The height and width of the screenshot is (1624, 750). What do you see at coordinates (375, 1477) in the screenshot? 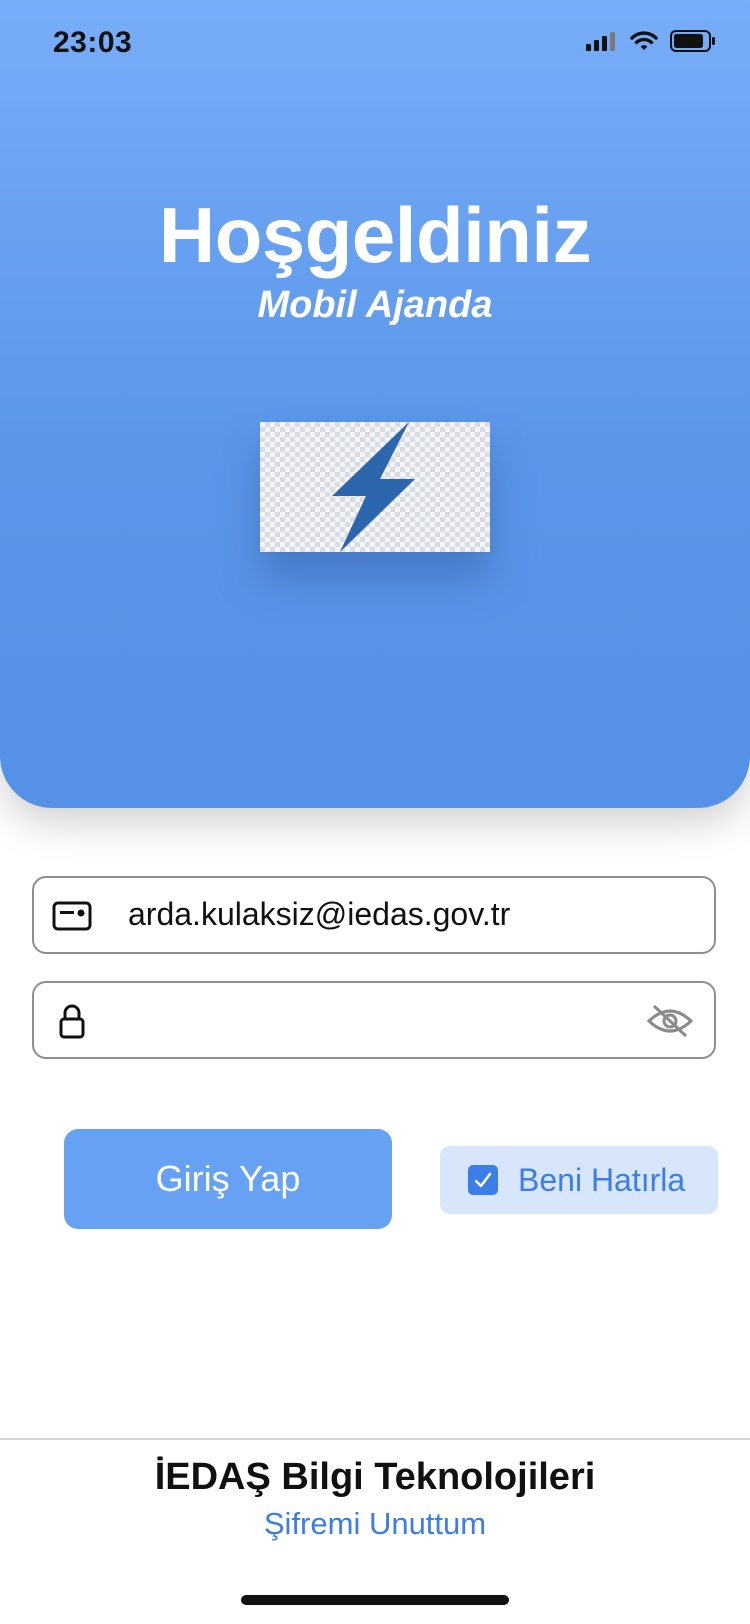
I see `company-name: İEDAŞ Bilgi Teknolojileri` at bounding box center [375, 1477].